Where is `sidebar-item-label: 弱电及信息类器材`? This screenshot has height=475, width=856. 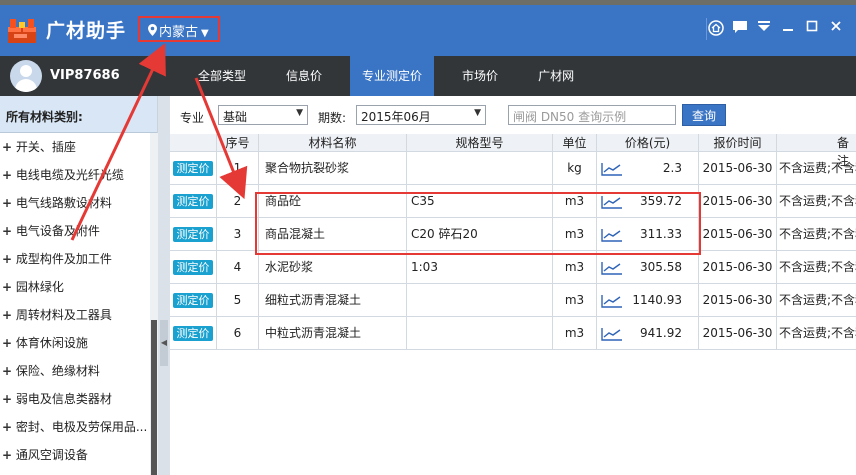 sidebar-item-label: 弱电及信息类器材 is located at coordinates (63, 399).